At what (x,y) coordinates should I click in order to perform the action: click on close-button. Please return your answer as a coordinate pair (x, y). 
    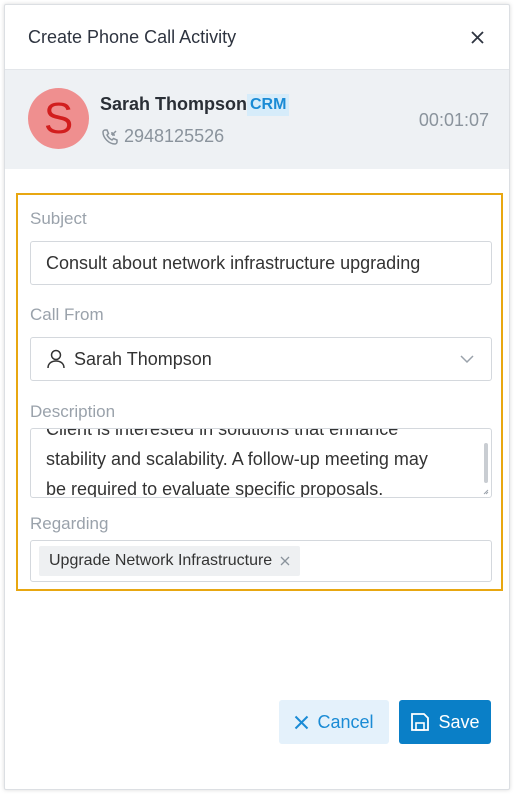
    Looking at the image, I should click on (477, 37).